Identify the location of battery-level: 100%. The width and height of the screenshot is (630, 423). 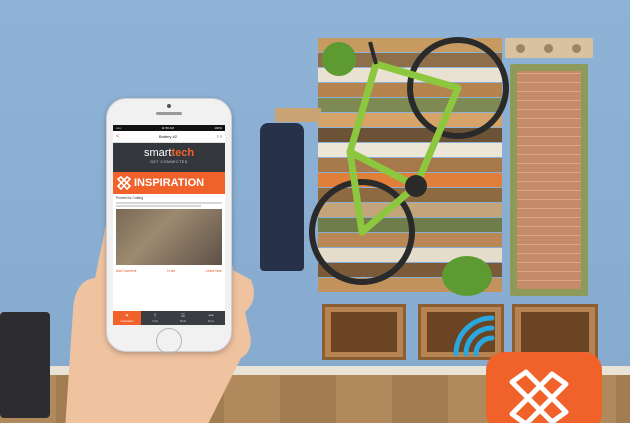
(218, 128).